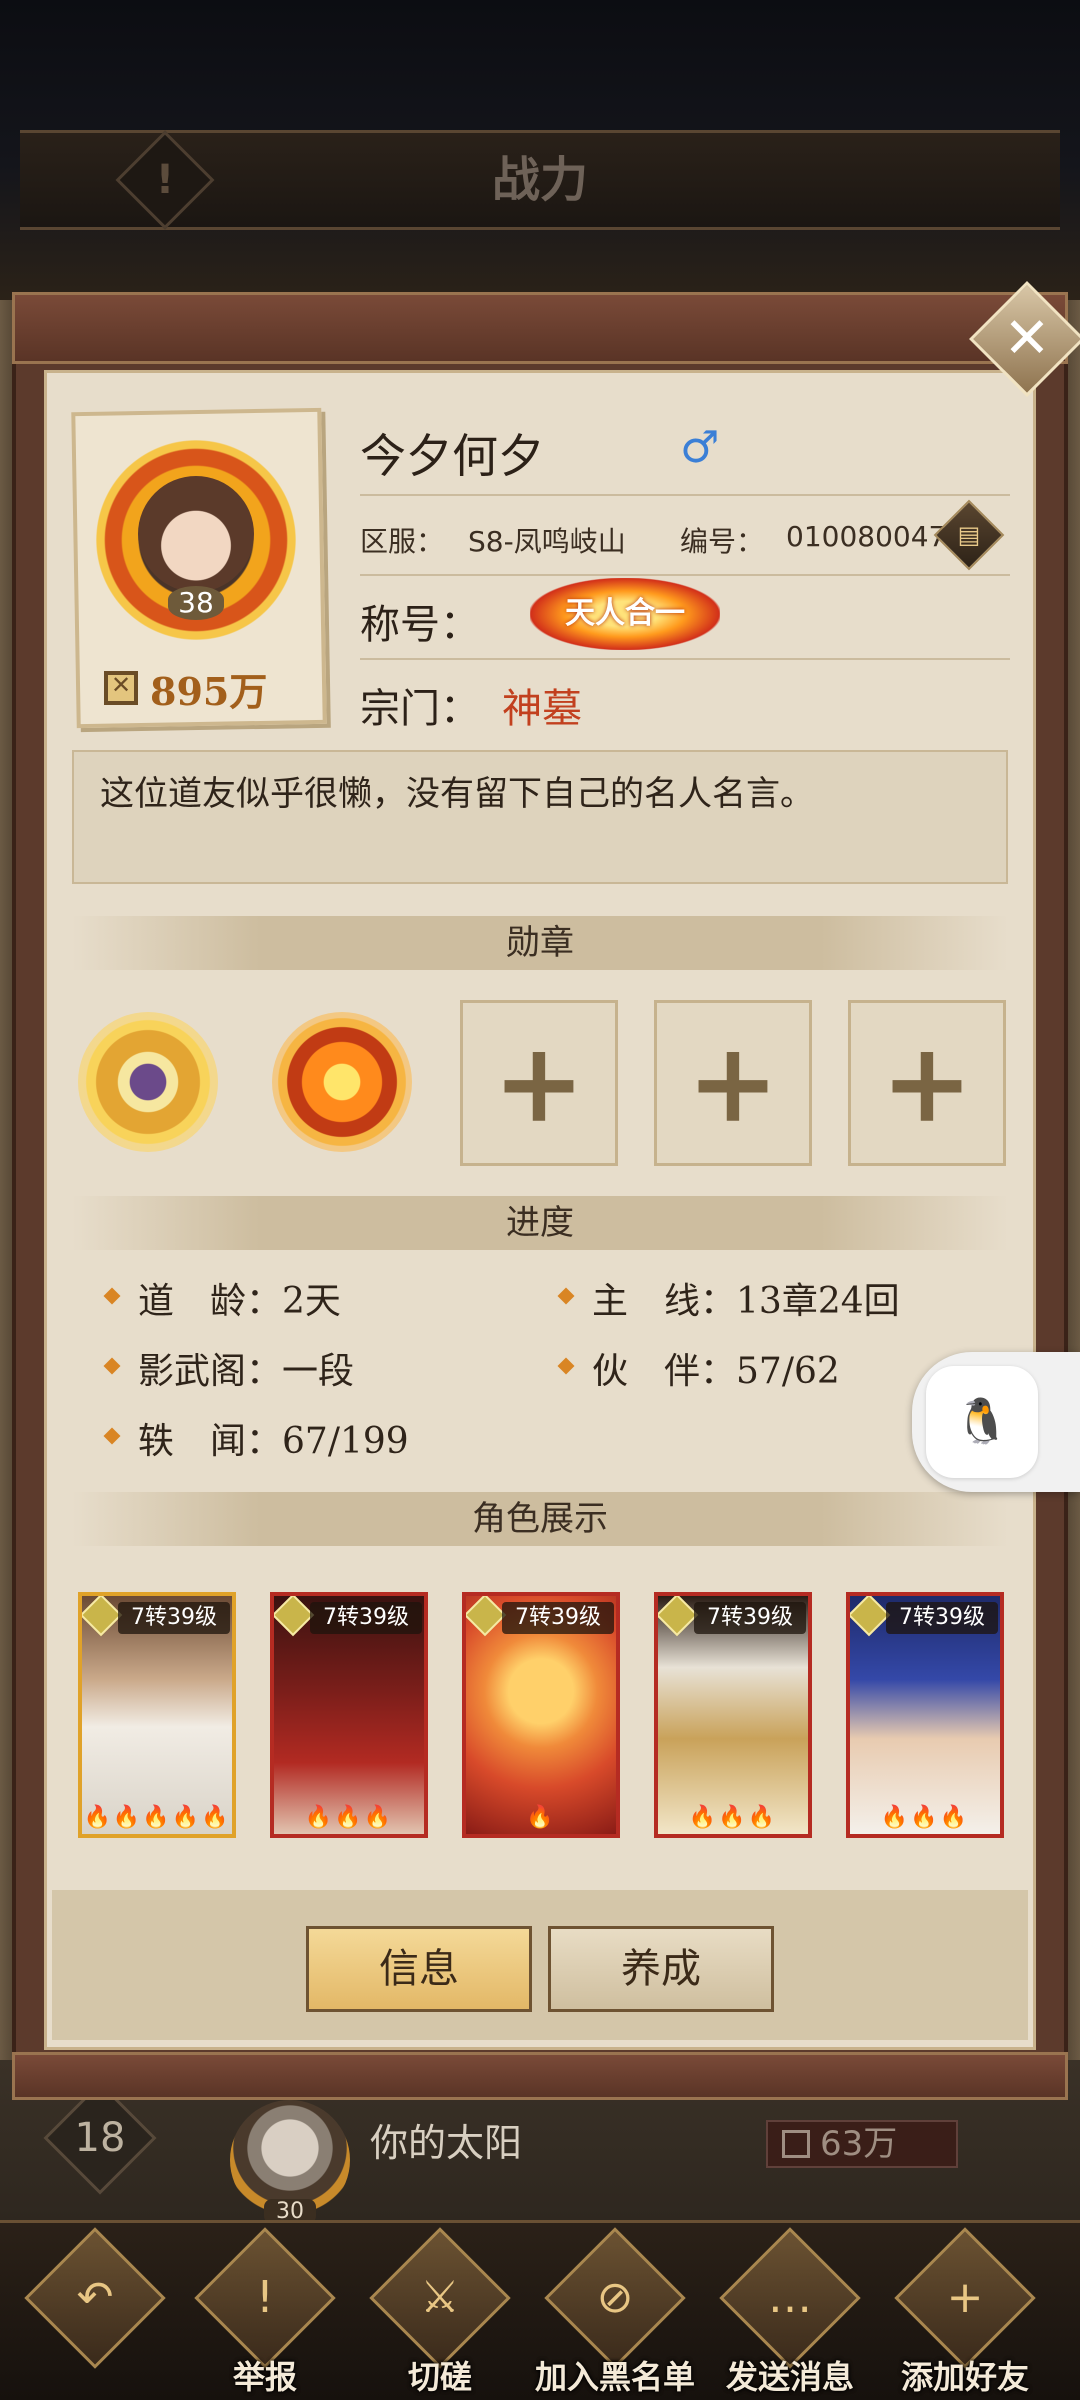  What do you see at coordinates (969, 535) in the screenshot?
I see `copy-icon: ▤` at bounding box center [969, 535].